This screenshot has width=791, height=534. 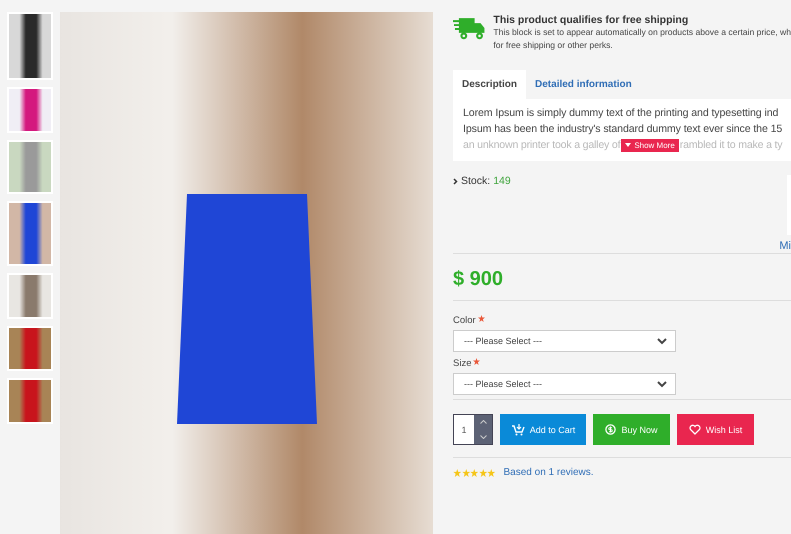 I want to click on description-text: Lorem Ipsum is simply dummy text of the printing and typesetting ind, so click(x=621, y=113).